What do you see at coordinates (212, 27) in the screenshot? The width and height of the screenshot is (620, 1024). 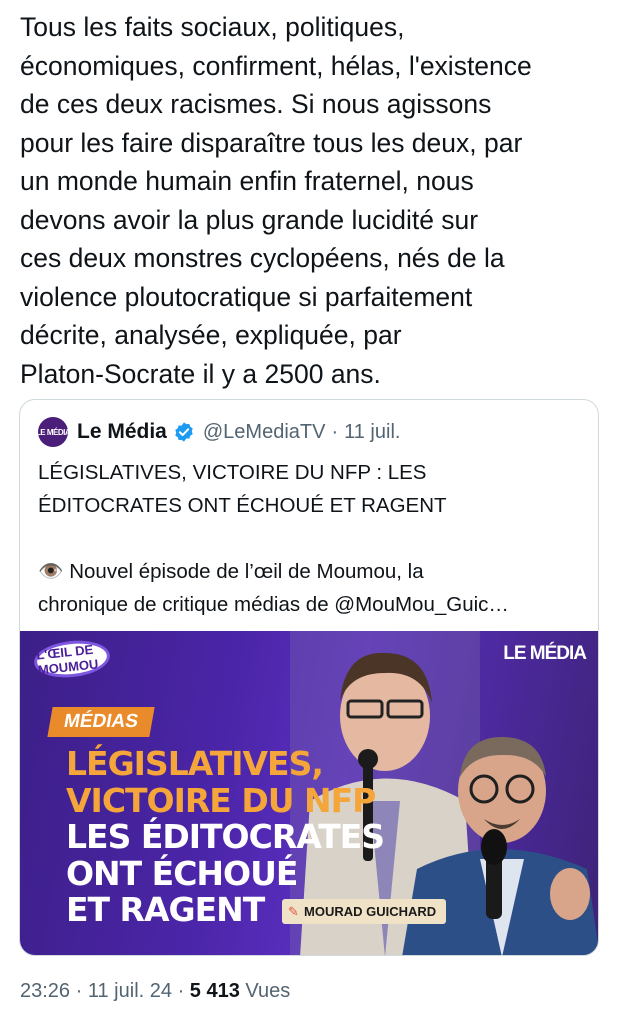 I see `tweet-text-line: Tous les faits sociaux, politiques,` at bounding box center [212, 27].